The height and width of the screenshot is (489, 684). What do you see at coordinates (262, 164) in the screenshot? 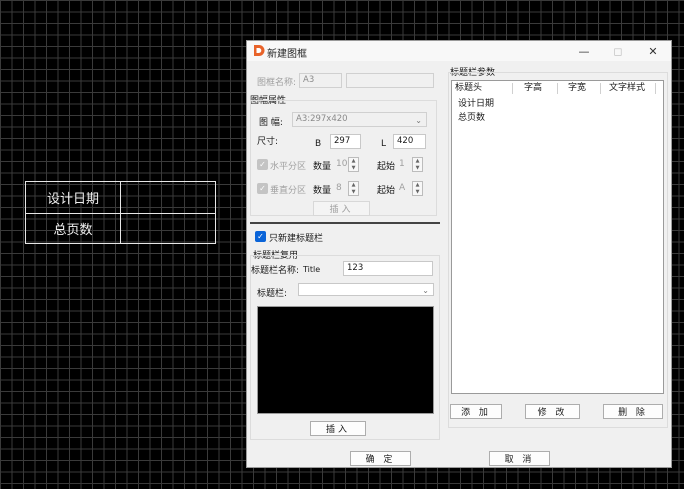
I see `h-partition-checkbox: ✓` at bounding box center [262, 164].